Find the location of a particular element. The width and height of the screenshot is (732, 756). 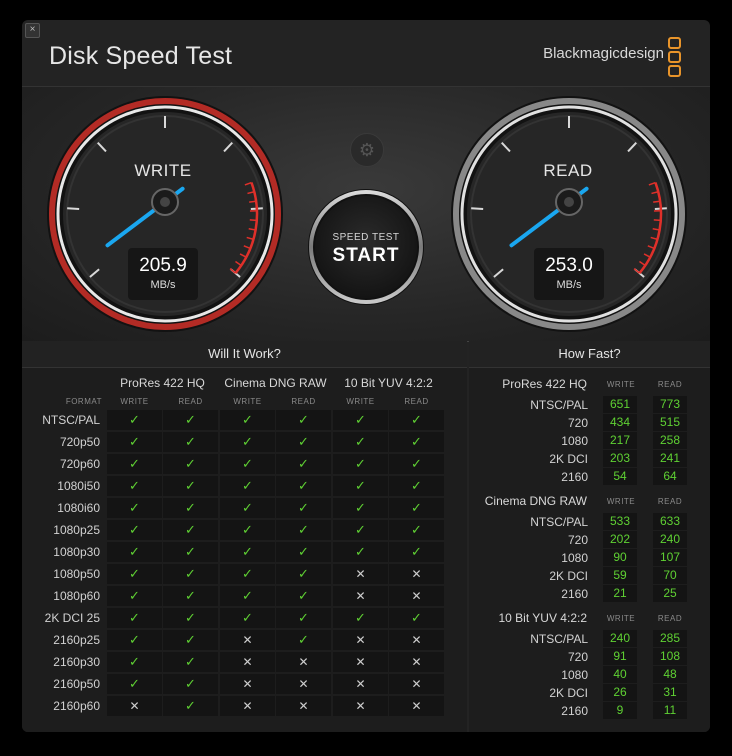

codec-header: Cinema DNG RAW is located at coordinates (275, 383).